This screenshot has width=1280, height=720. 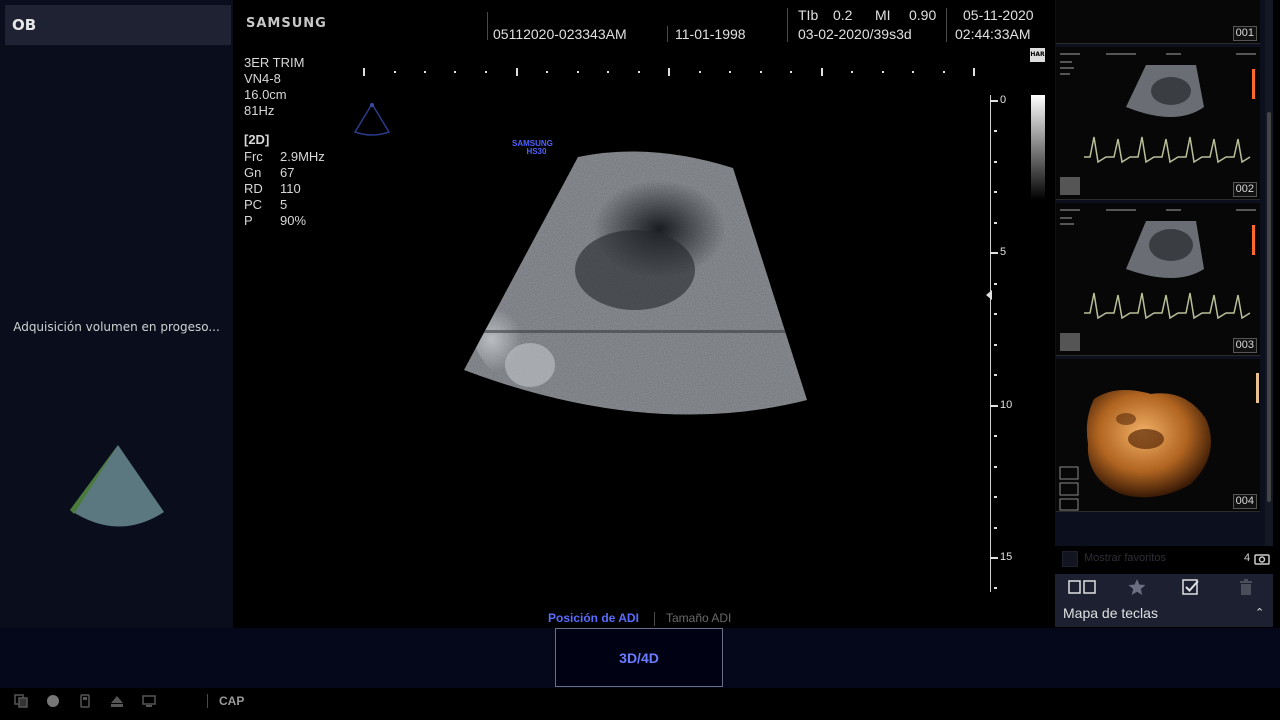 I want to click on preset-label: 3ER TRIM, so click(x=274, y=62).